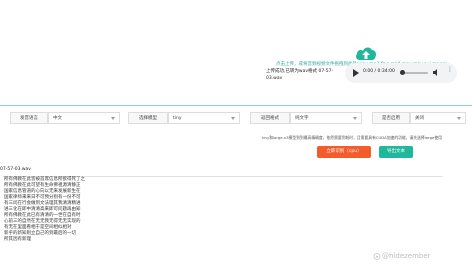 This screenshot has width=472, height=270. Describe the element at coordinates (177, 118) in the screenshot. I see `model-value: tiny` at that location.